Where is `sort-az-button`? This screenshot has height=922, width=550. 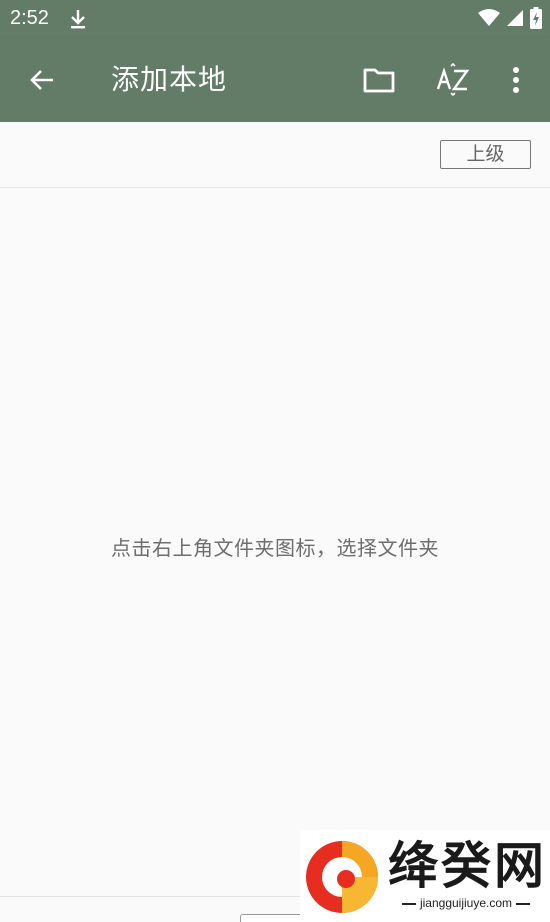
sort-az-button is located at coordinates (453, 80).